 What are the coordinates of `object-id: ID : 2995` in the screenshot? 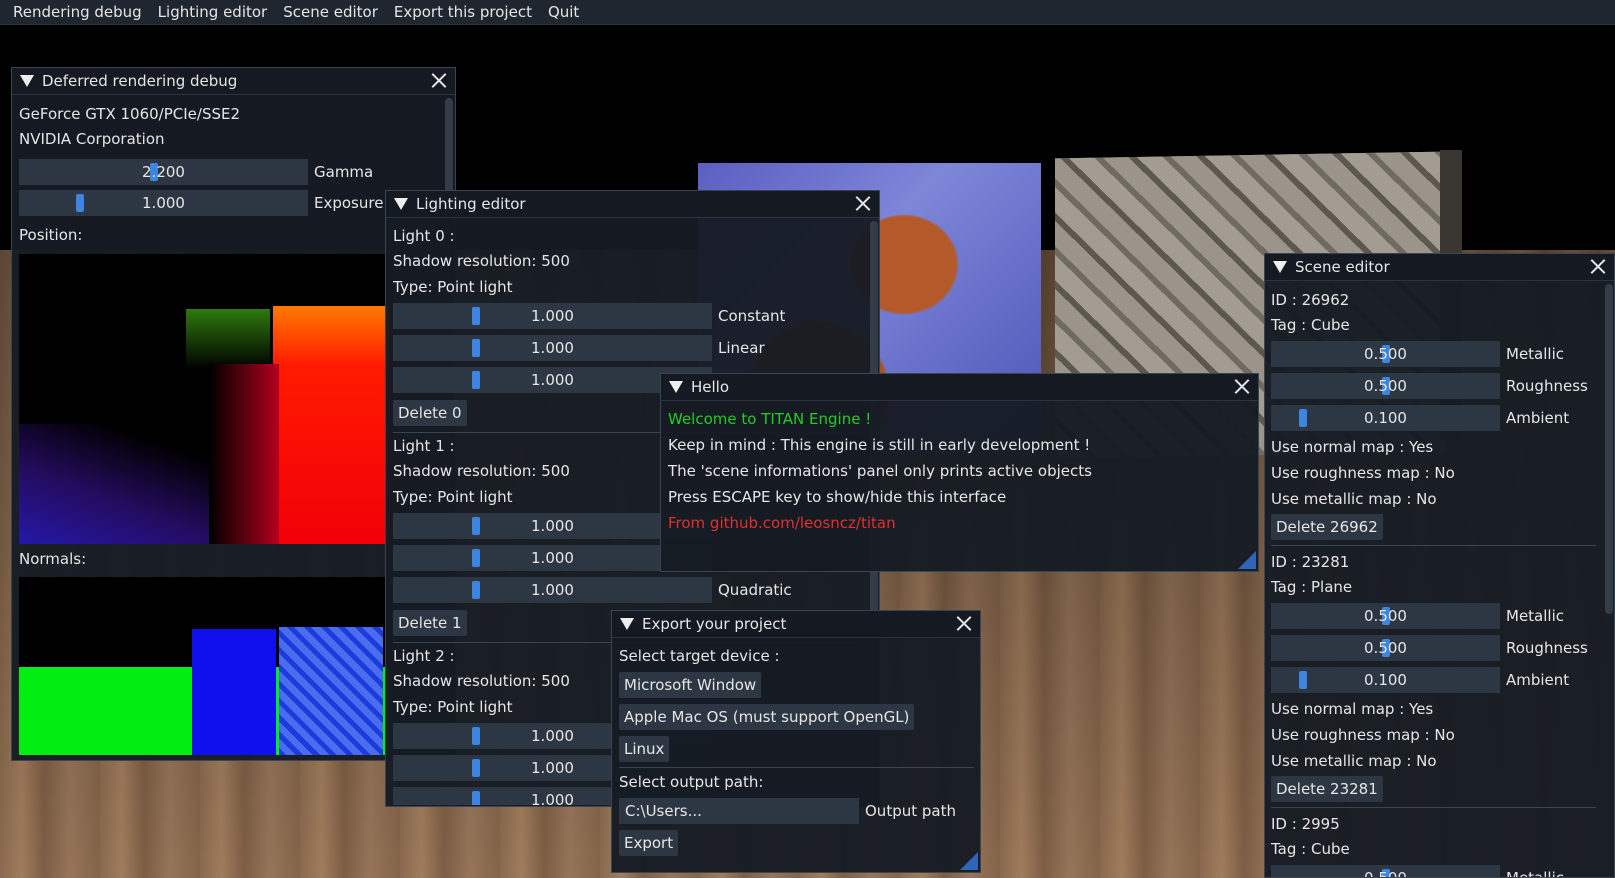 It's located at (1305, 824).